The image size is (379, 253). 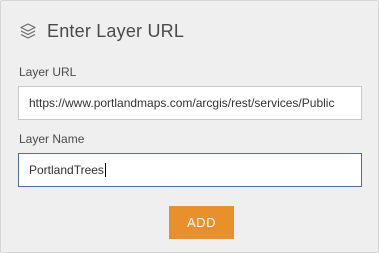 What do you see at coordinates (66, 170) in the screenshot?
I see `layer-name-value: PortlandTrees` at bounding box center [66, 170].